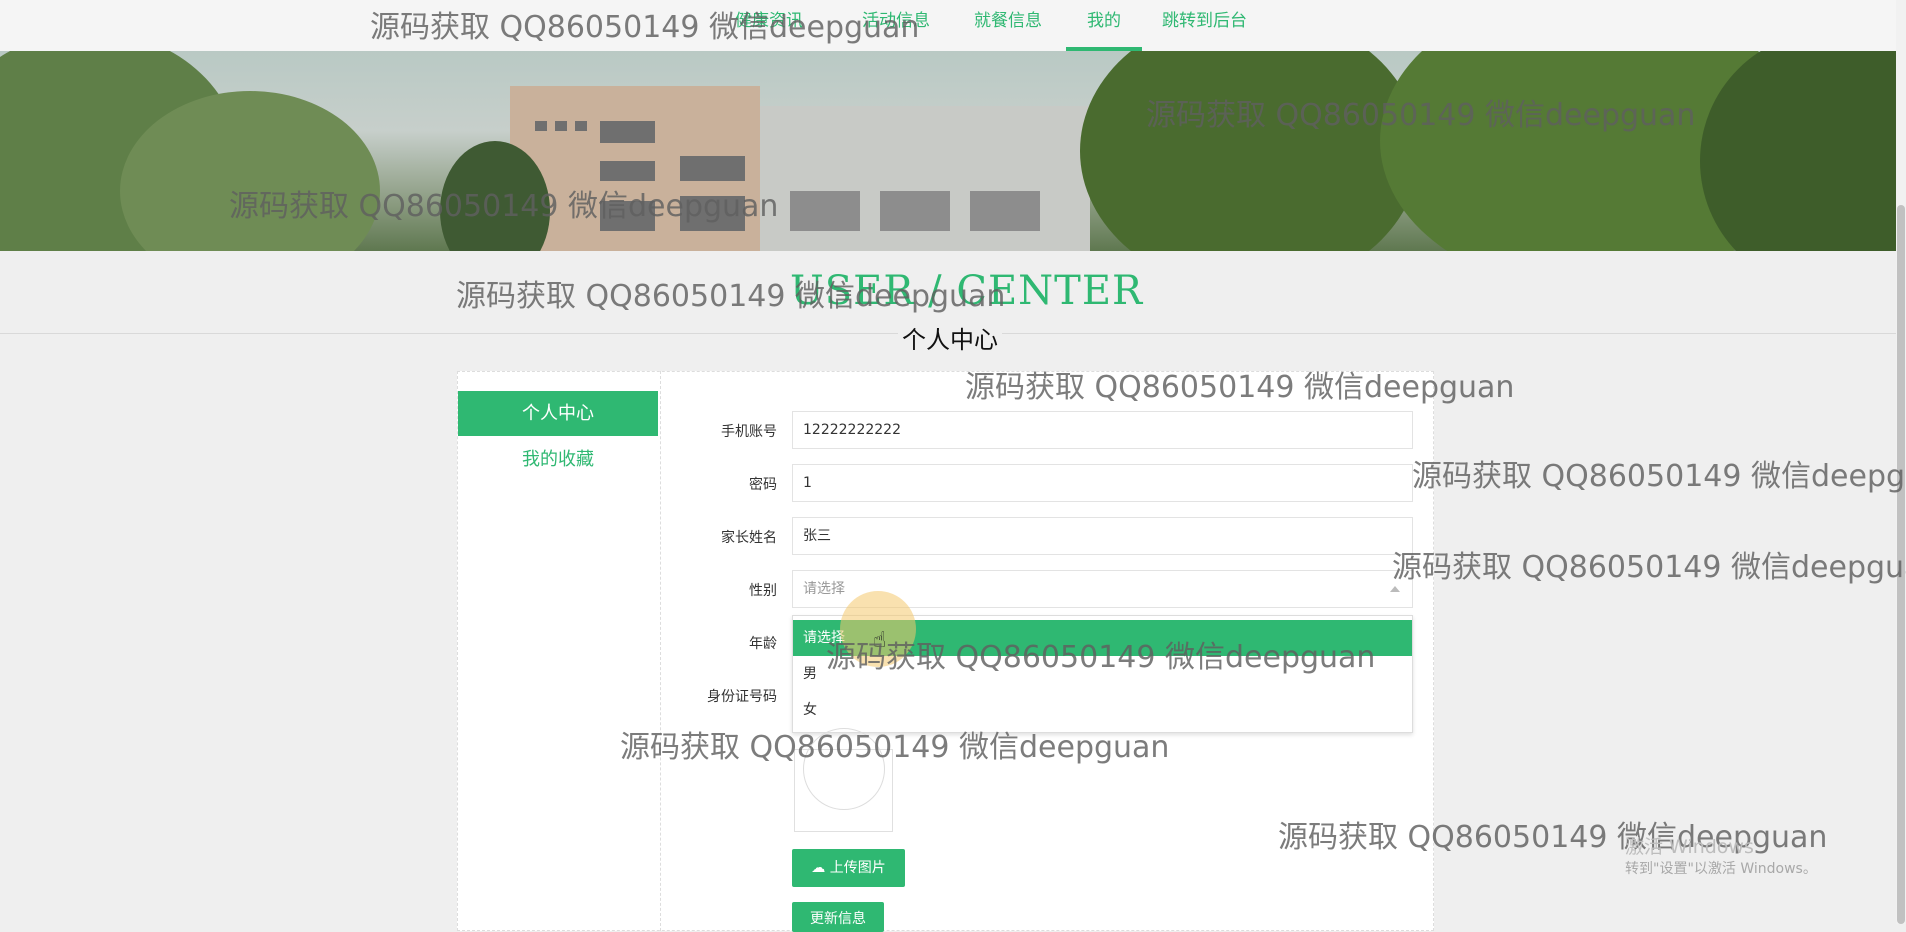 The width and height of the screenshot is (1906, 932). I want to click on age-label: 年龄, so click(763, 644).